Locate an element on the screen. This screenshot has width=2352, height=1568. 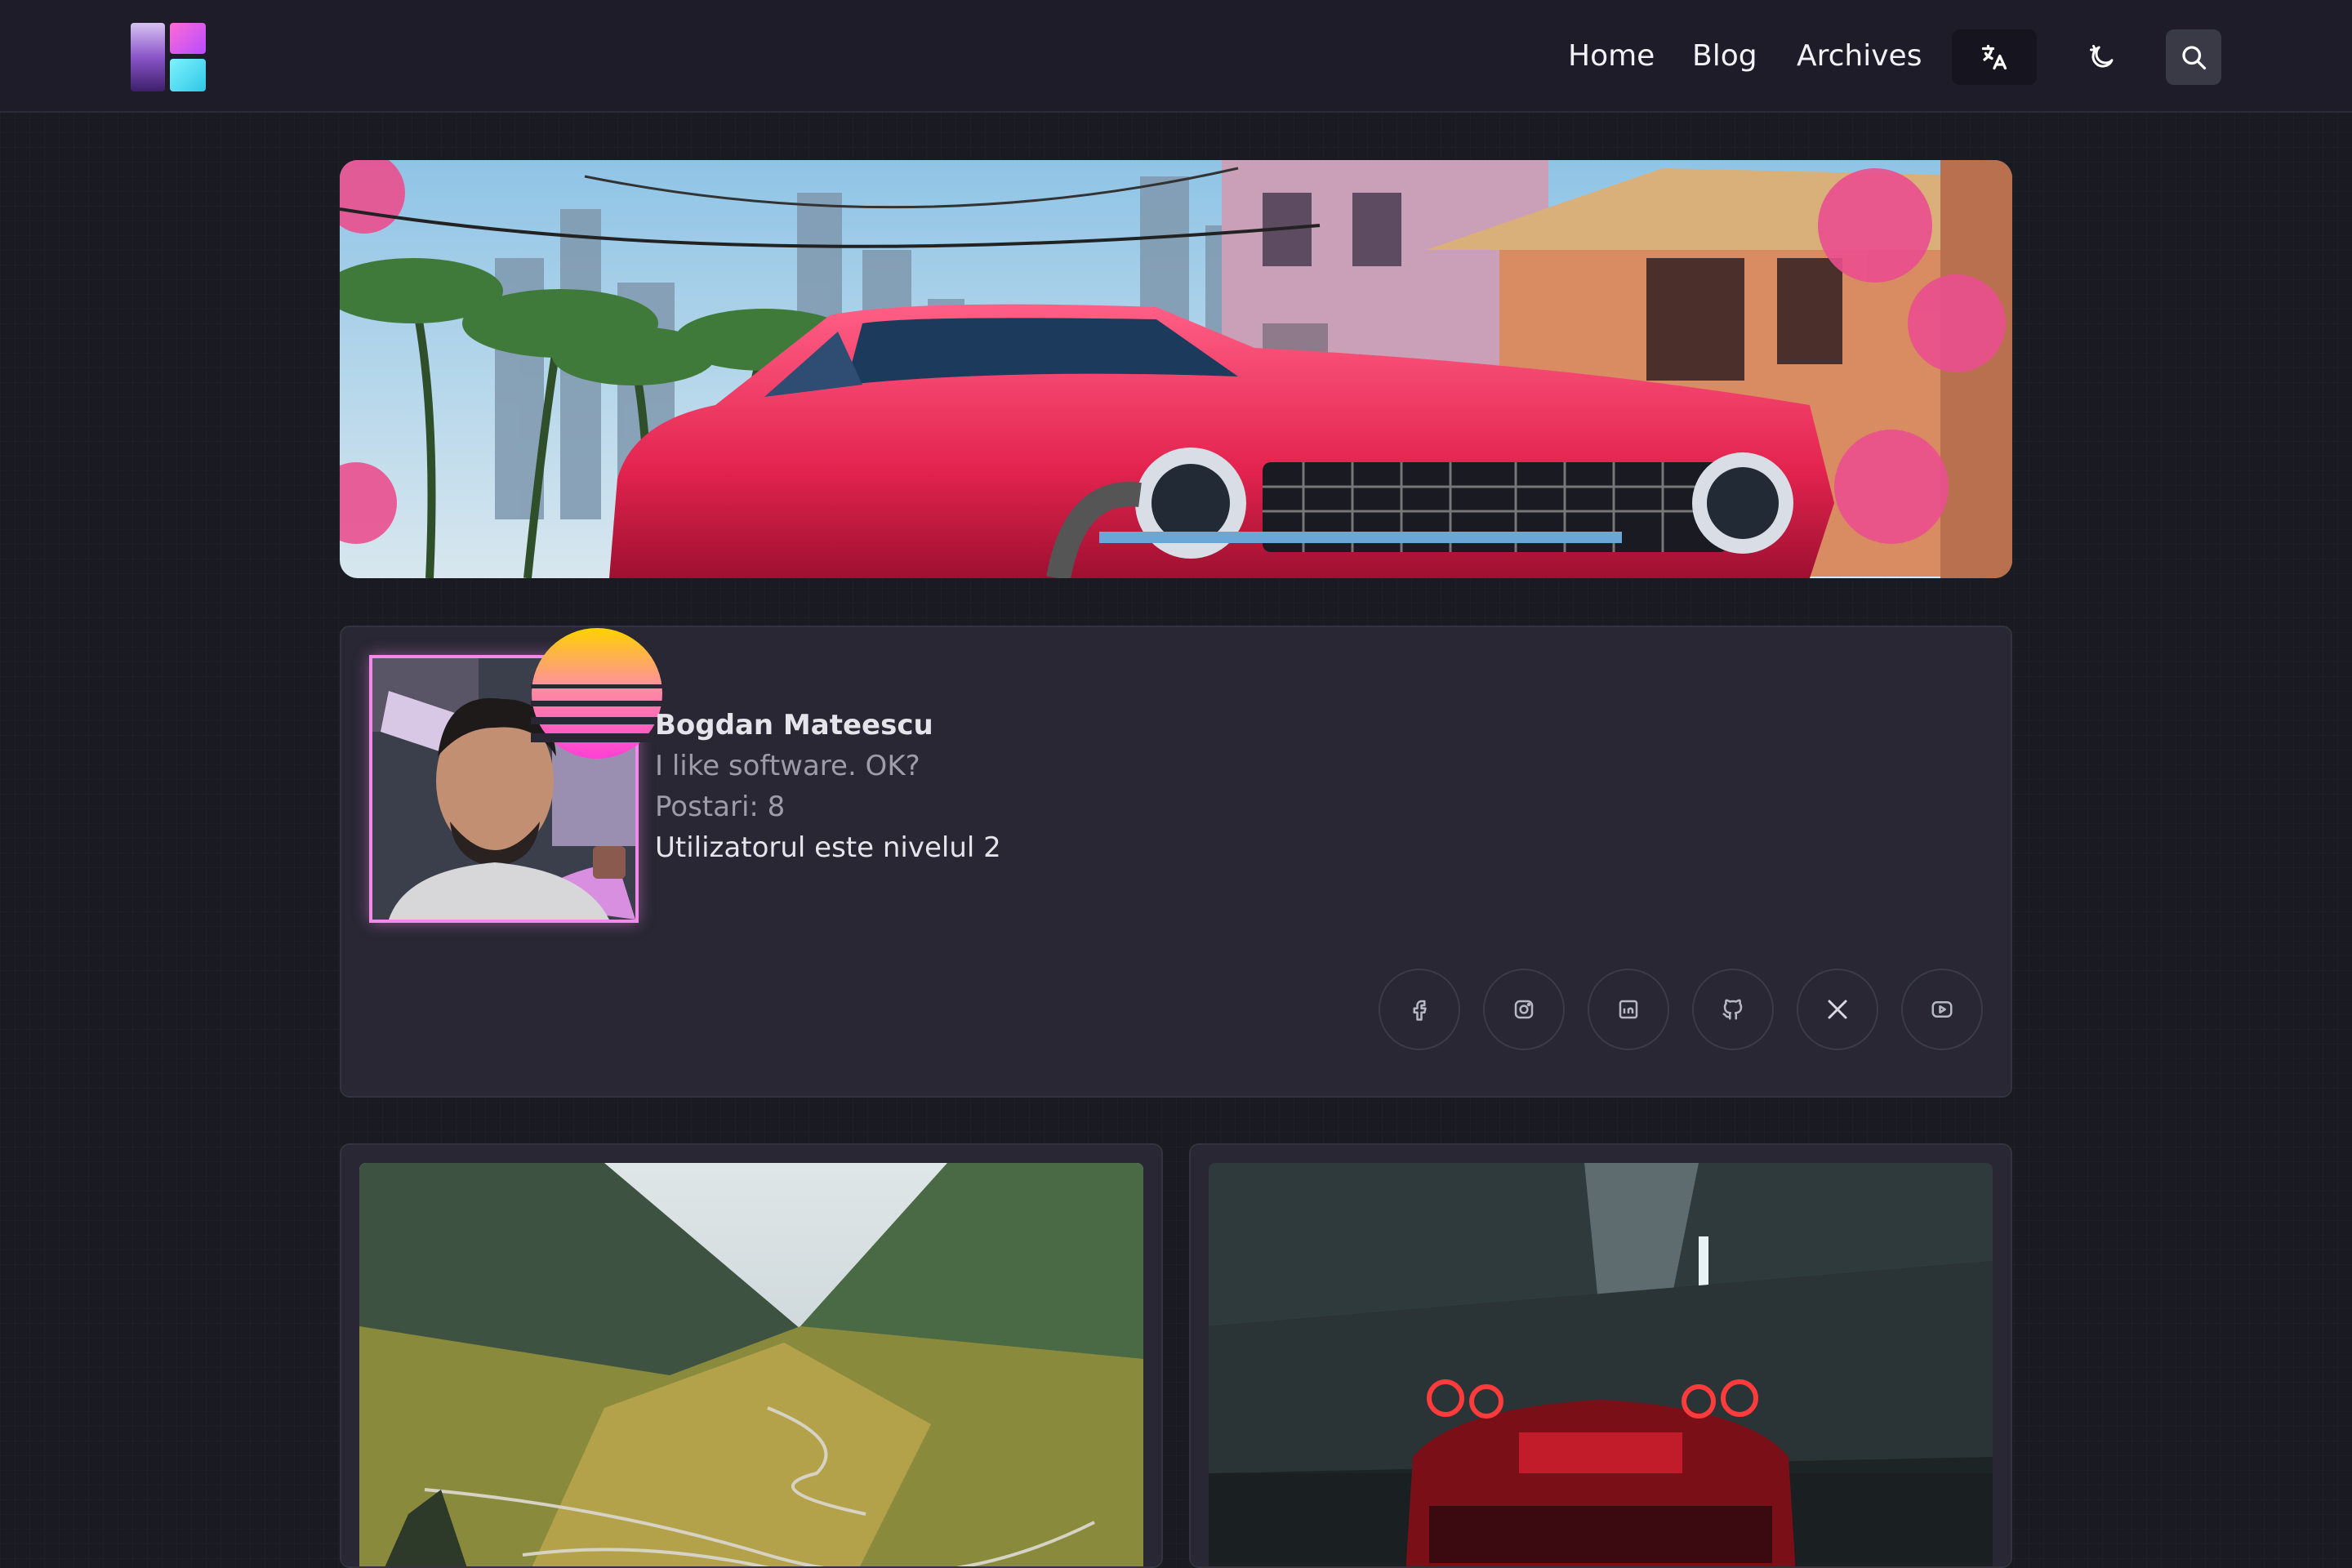
github-icon is located at coordinates (1732, 1009).